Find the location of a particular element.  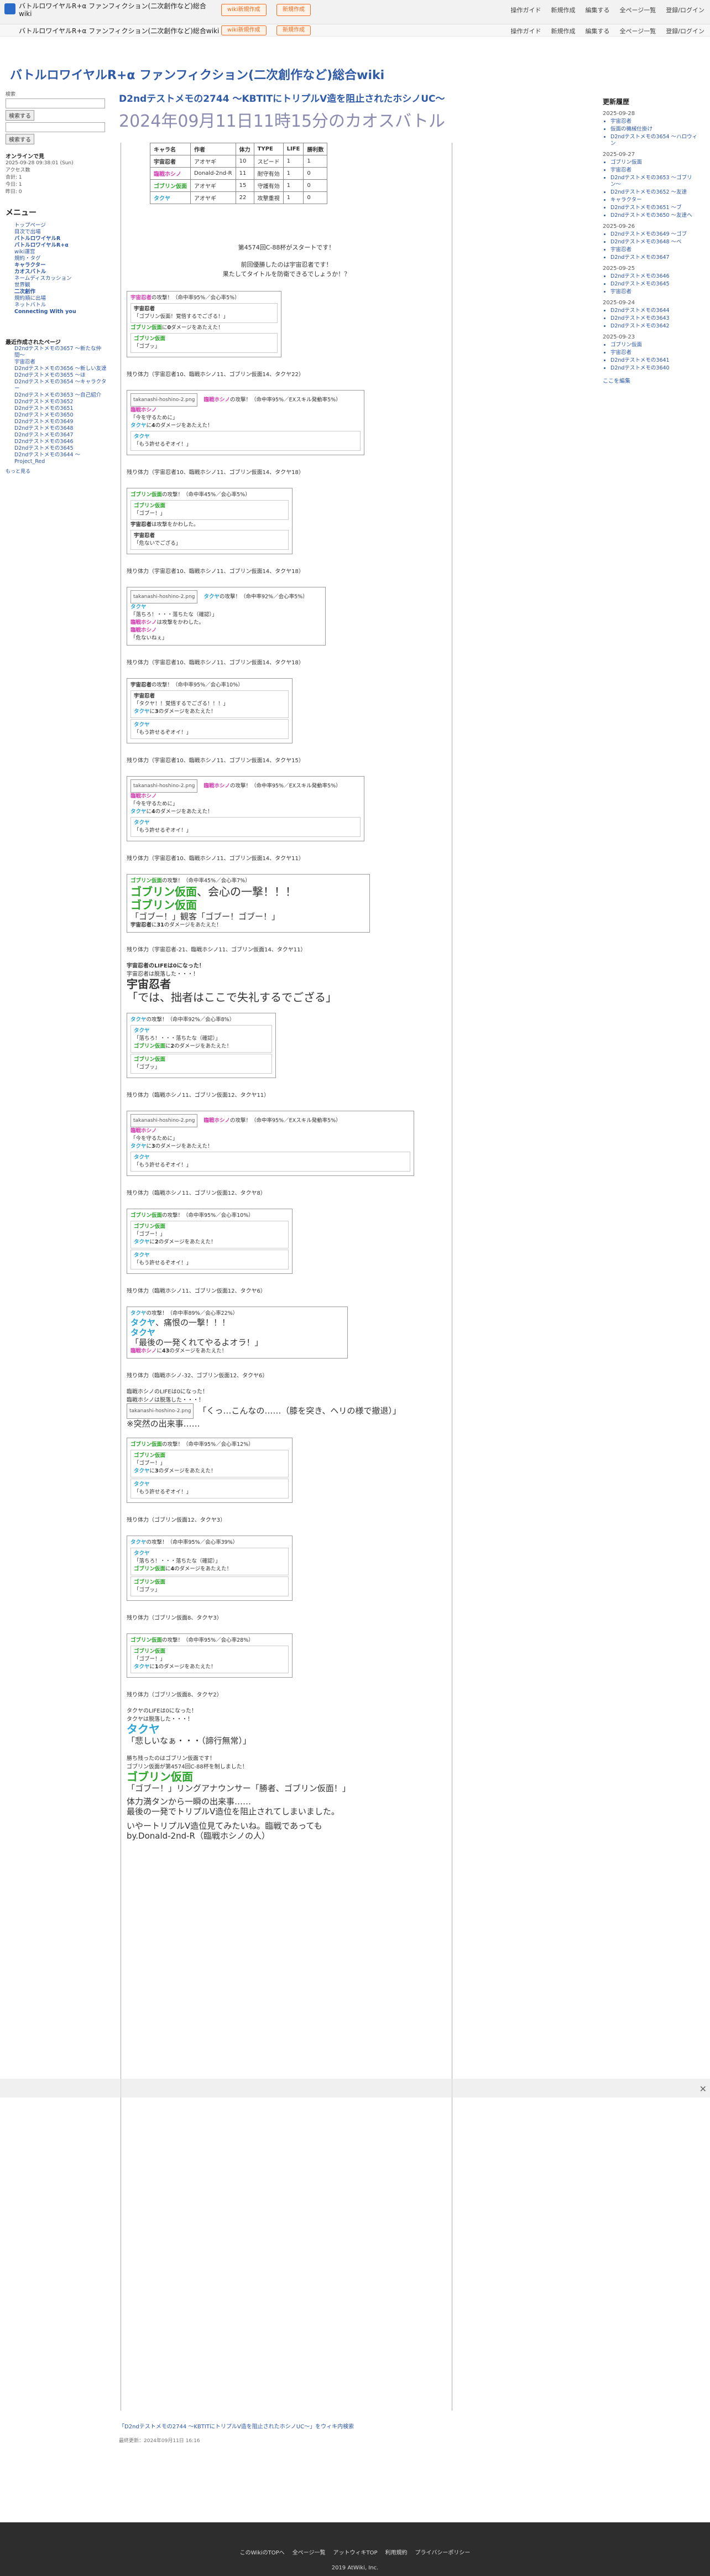

history-item: D2ndテストメモの3645 is located at coordinates (656, 284).